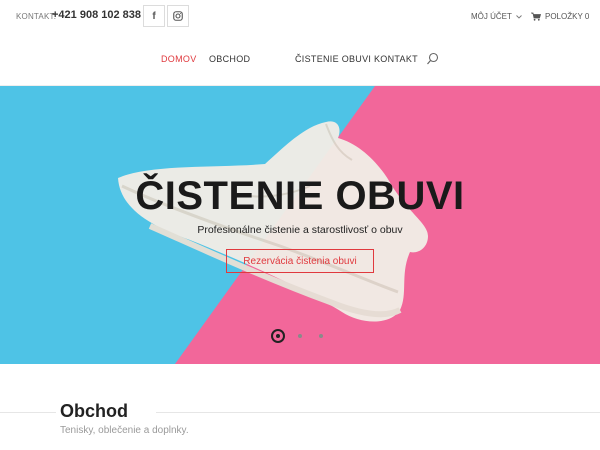 Image resolution: width=600 pixels, height=450 pixels. I want to click on facebook-glyph: f, so click(154, 16).